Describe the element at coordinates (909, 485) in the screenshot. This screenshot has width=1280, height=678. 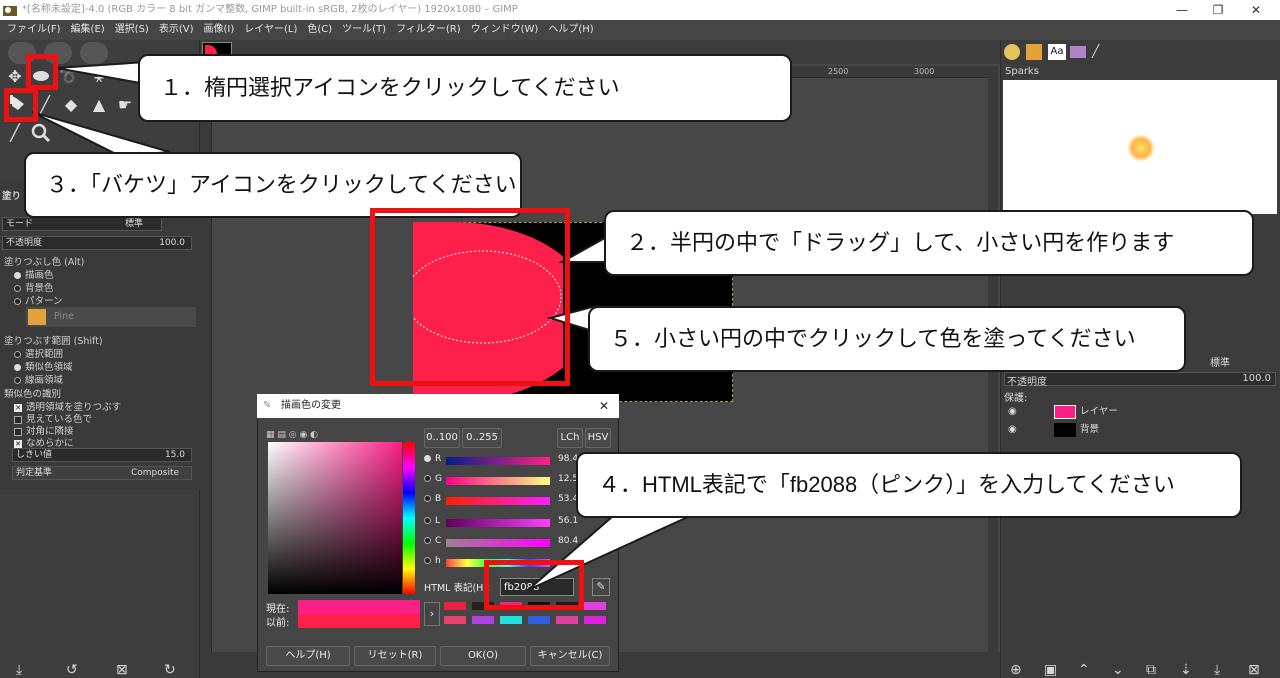
I see `callout-step4: ４．HTML表記で「fb2088（ピンク）」を入力してください` at that location.